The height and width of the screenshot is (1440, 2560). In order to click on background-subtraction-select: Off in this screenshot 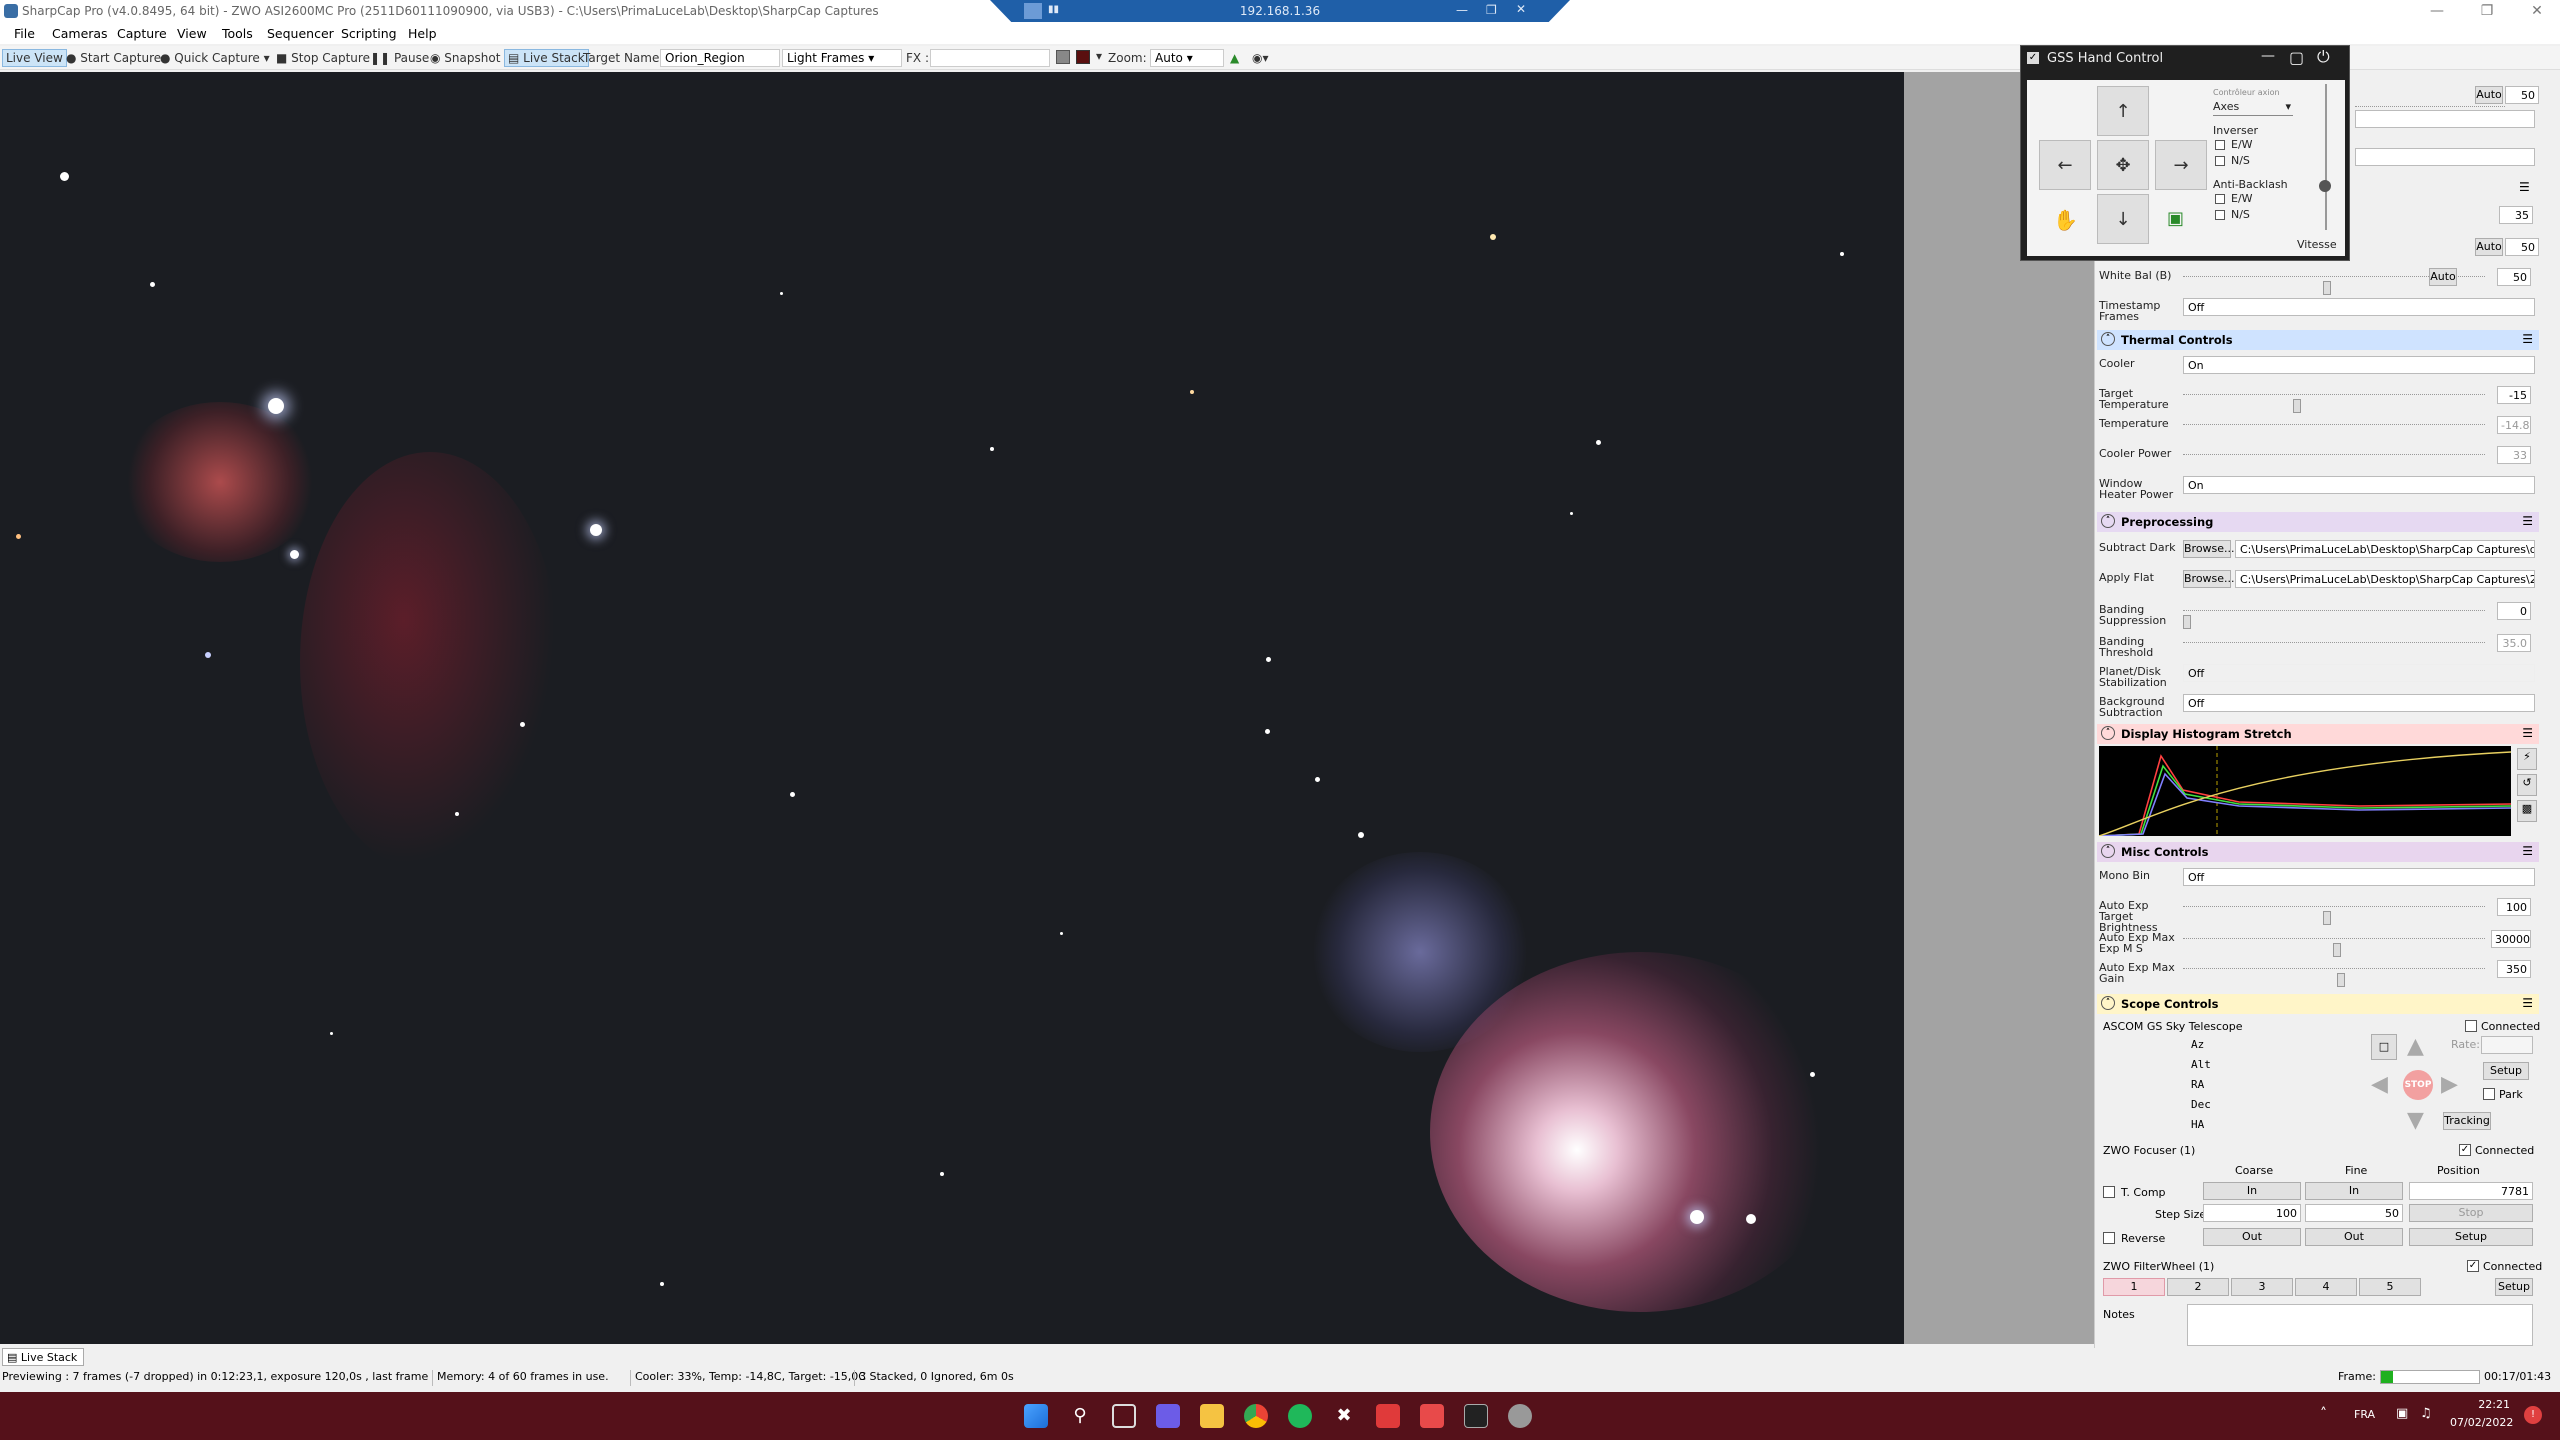, I will do `click(2359, 703)`.